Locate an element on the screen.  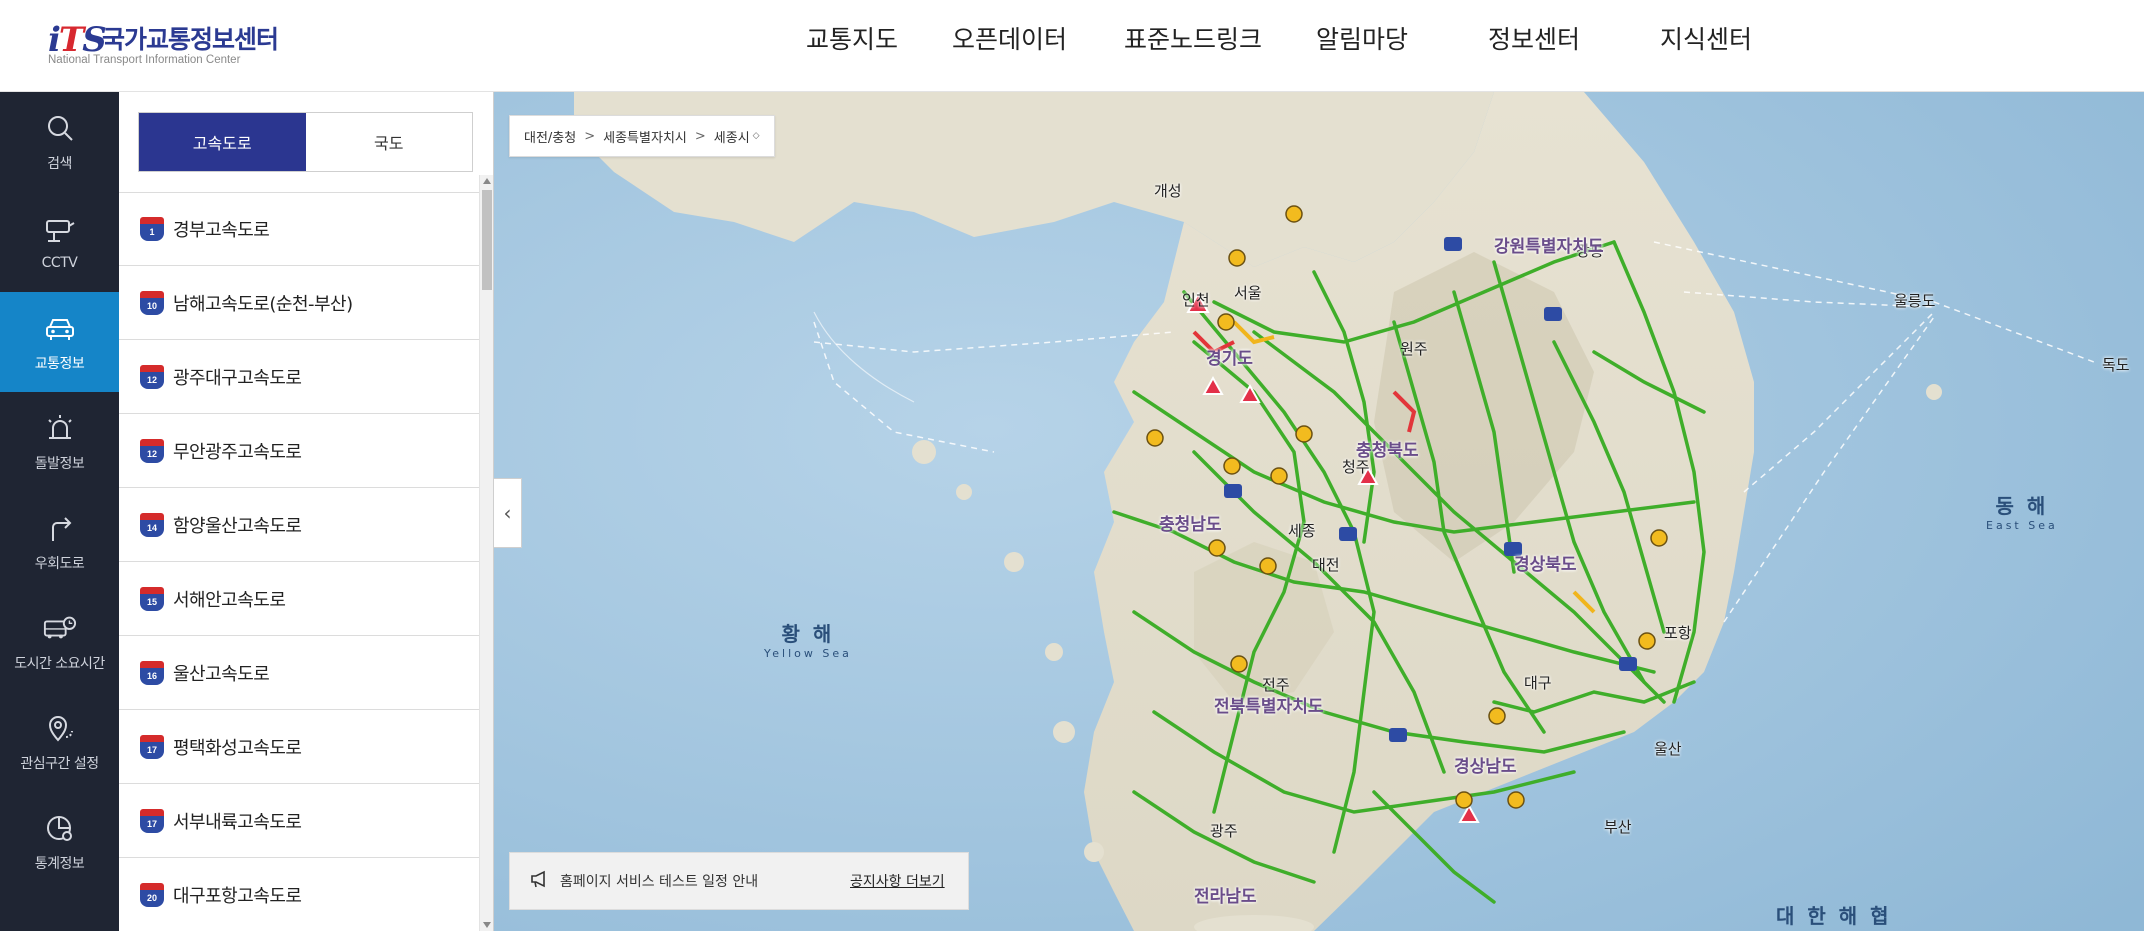
region-label: 충청북도 is located at coordinates (1387, 451).